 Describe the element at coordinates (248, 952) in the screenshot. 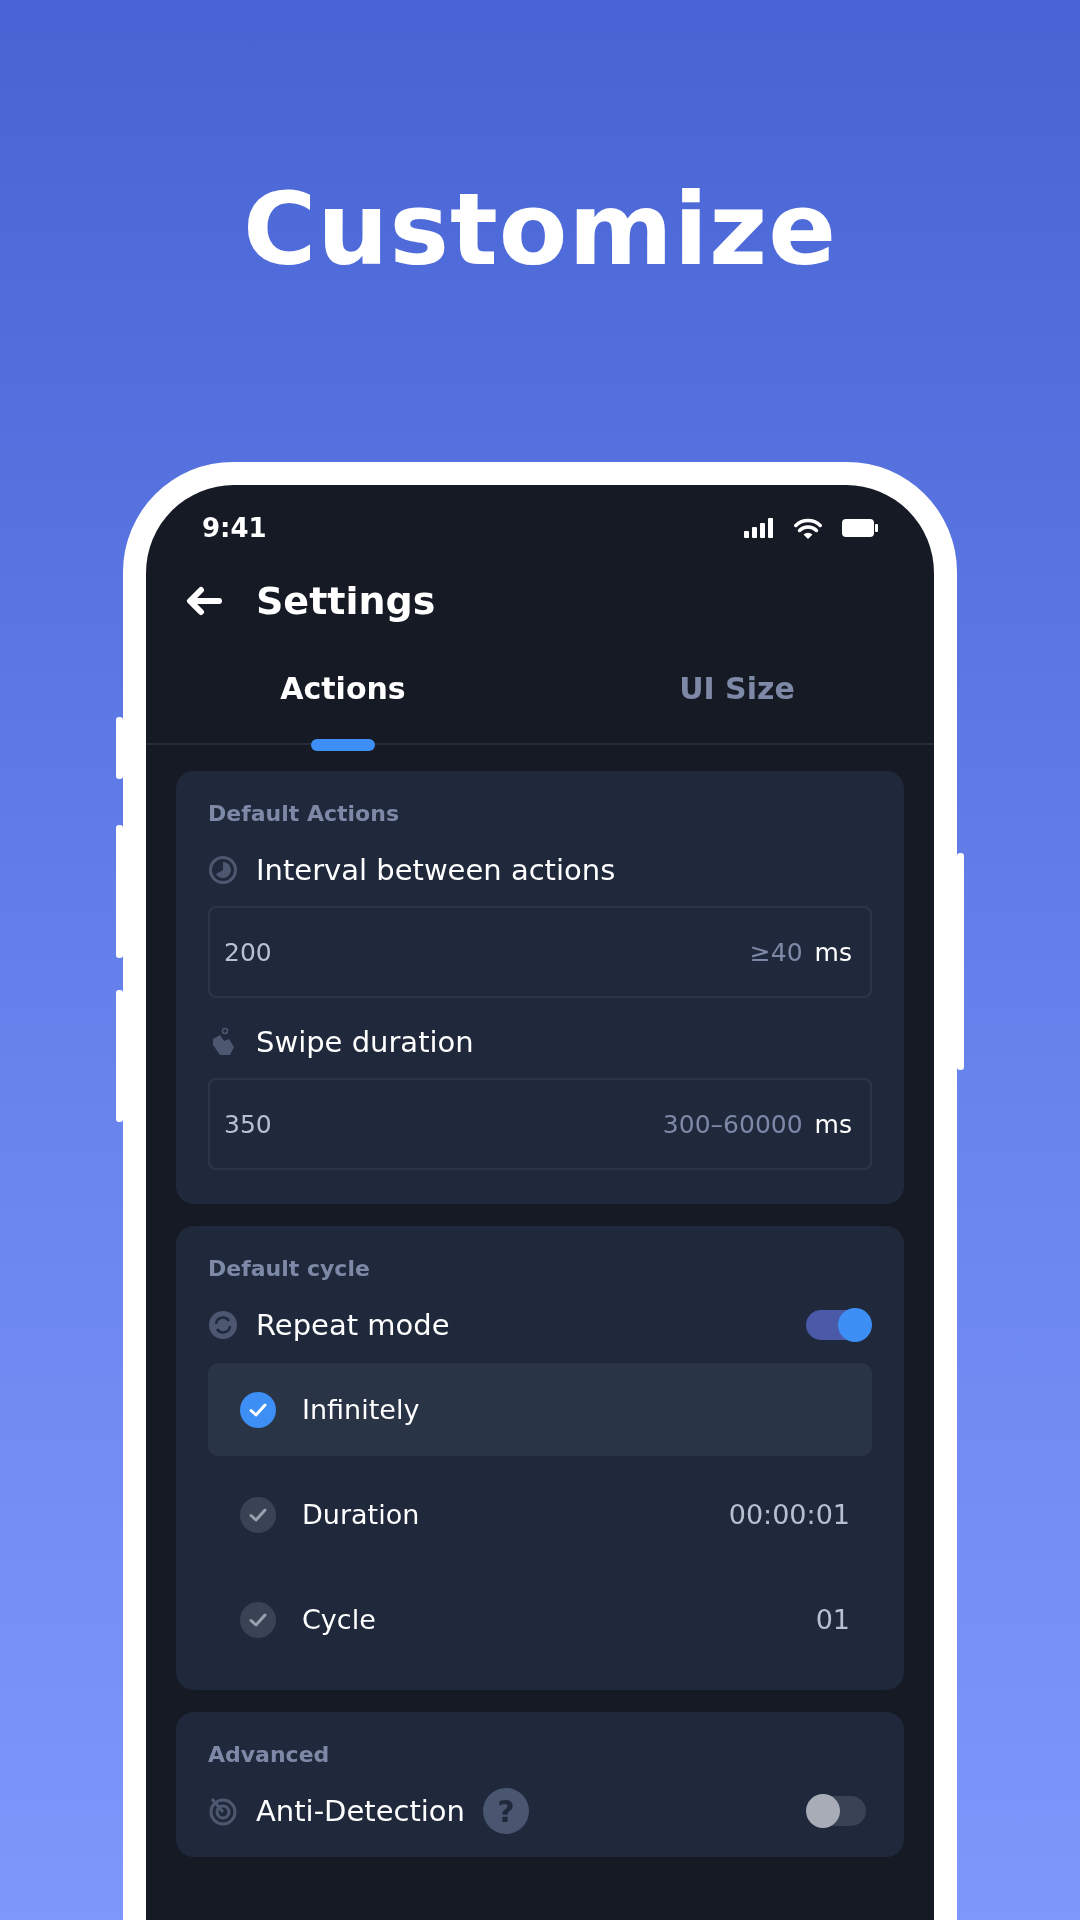

I see `field-value: 200` at that location.